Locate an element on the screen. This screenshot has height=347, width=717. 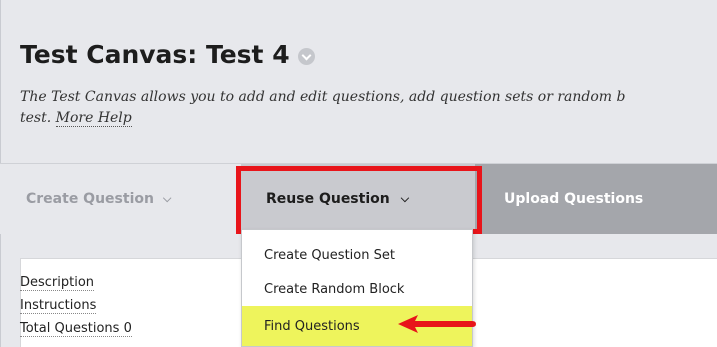
total-questions-value: 0 is located at coordinates (127, 328).